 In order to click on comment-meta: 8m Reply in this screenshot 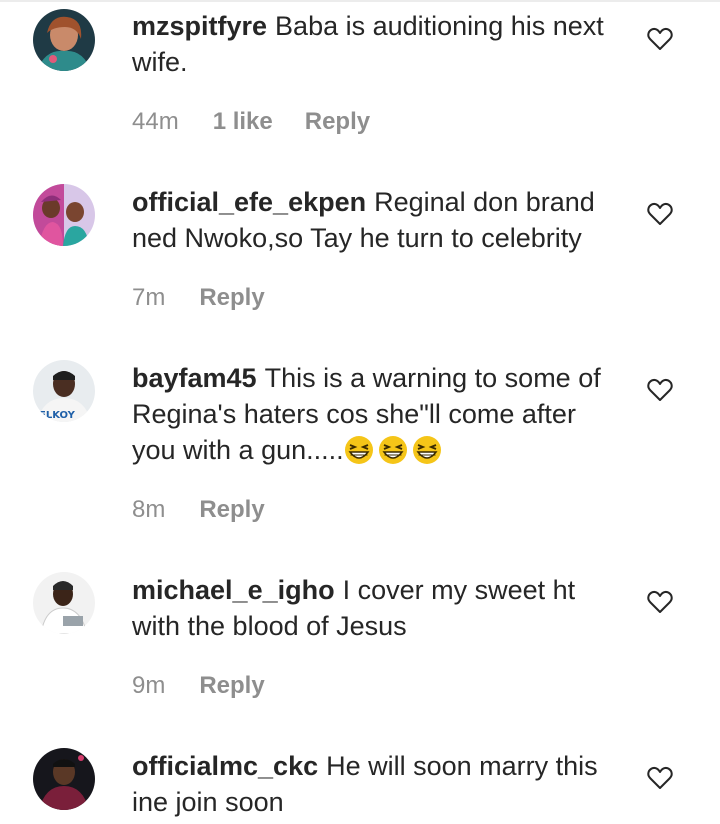, I will do `click(198, 510)`.